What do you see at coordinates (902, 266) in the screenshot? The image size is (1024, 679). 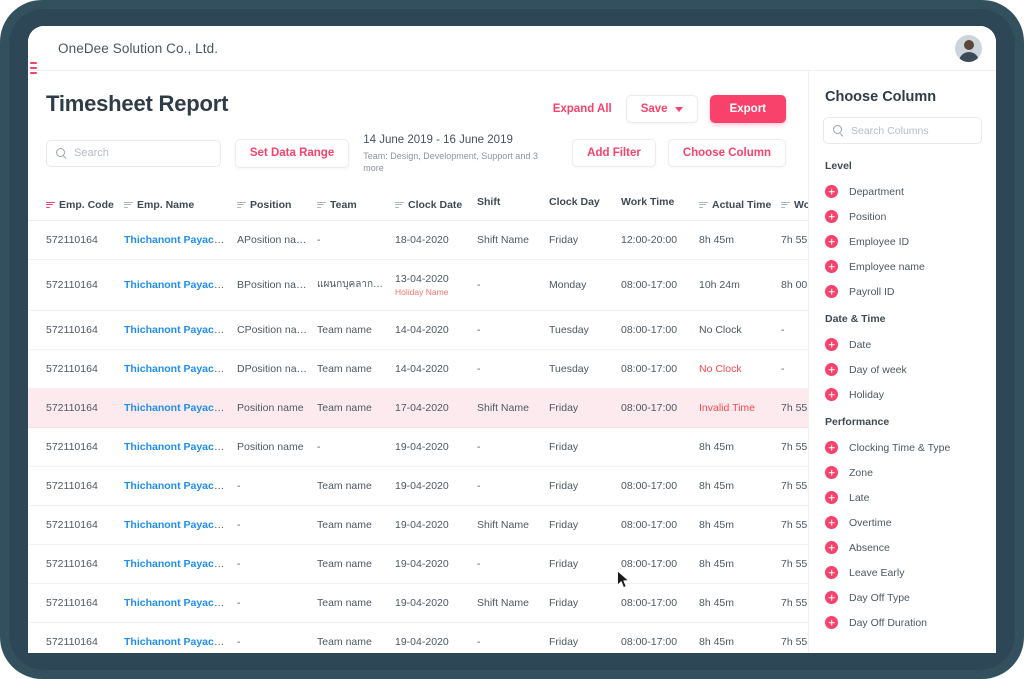 I see `column-option-employee-name: Employee name` at bounding box center [902, 266].